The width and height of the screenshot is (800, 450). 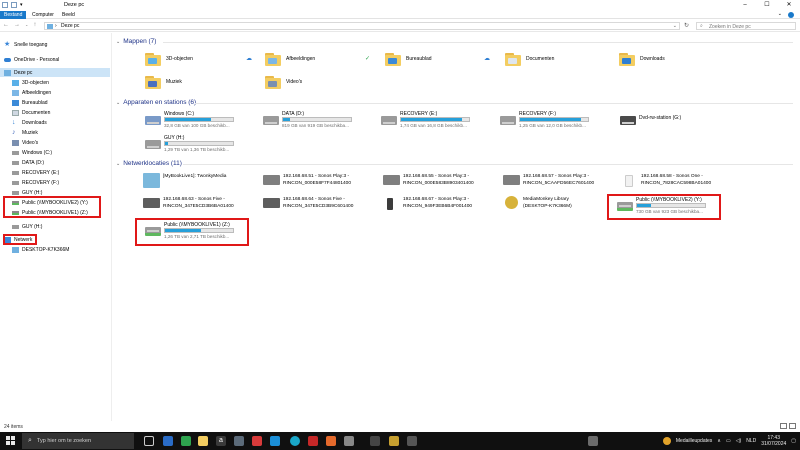 What do you see at coordinates (745, 5) in the screenshot?
I see `minimize-button: –` at bounding box center [745, 5].